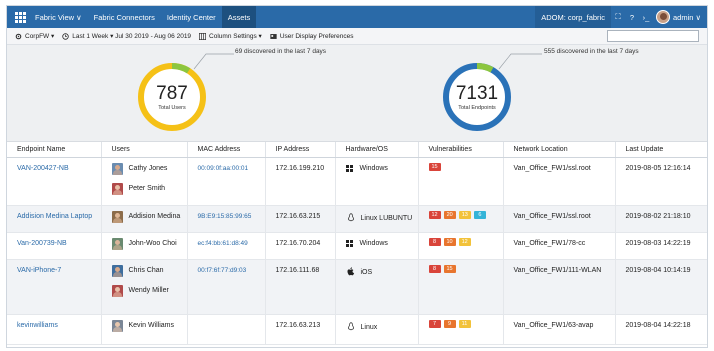 The image size is (714, 351). I want to click on vulnerability-badge: 13, so click(464, 214).